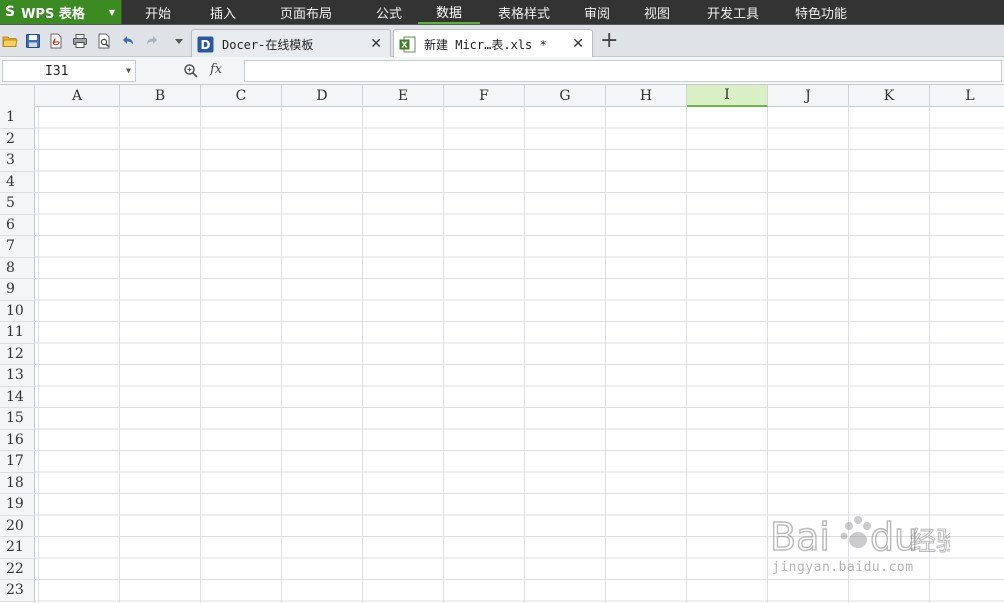 The height and width of the screenshot is (603, 1004). What do you see at coordinates (609, 41) in the screenshot?
I see `new-tab-button: +` at bounding box center [609, 41].